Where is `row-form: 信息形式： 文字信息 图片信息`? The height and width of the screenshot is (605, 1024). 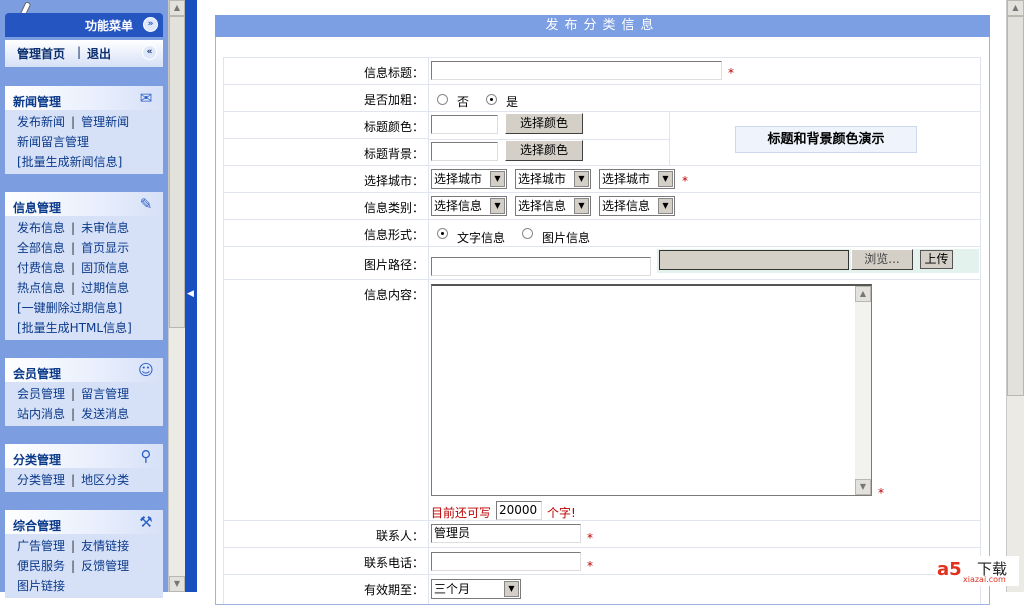 row-form: 信息形式： 文字信息 图片信息 is located at coordinates (602, 232).